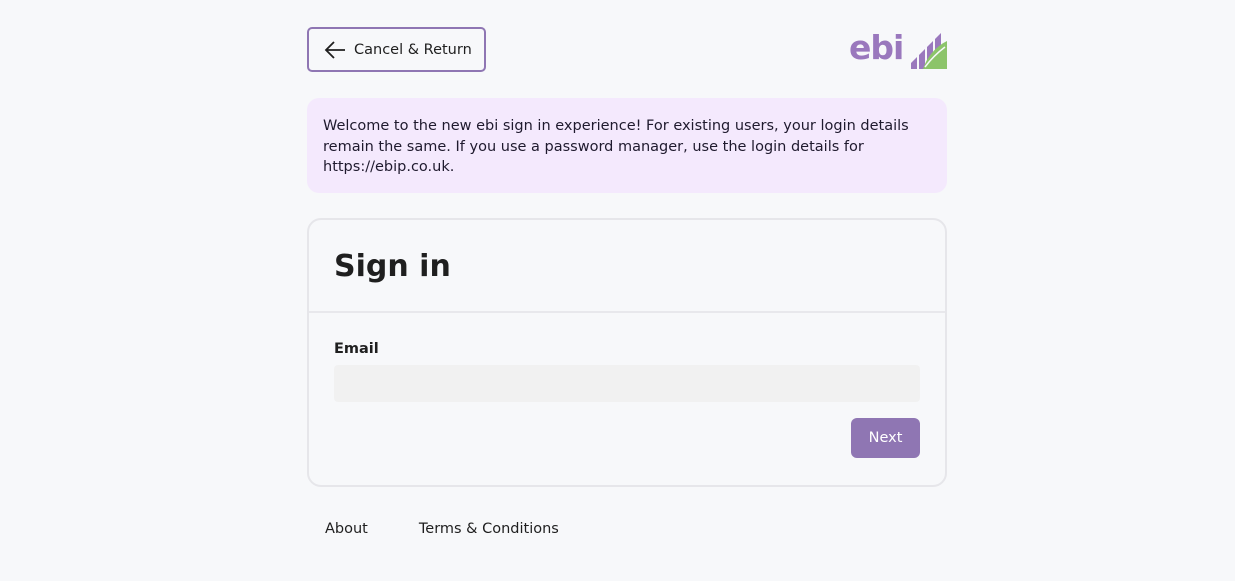 The height and width of the screenshot is (581, 1235). I want to click on cancel-return-button: Cancel & Return, so click(396, 49).